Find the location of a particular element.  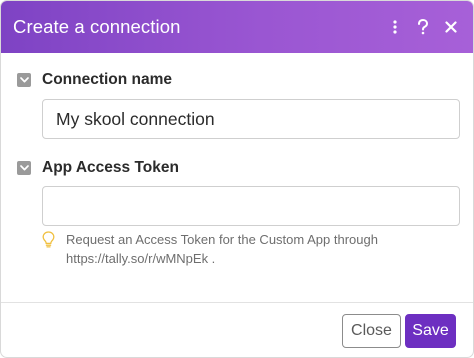

footer-divider is located at coordinates (237, 302).